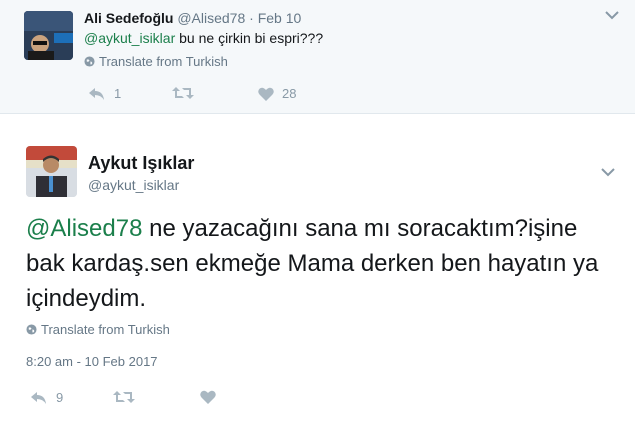 Image resolution: width=635 pixels, height=422 pixels. What do you see at coordinates (129, 38) in the screenshot?
I see `mention-link: @aykut_isiklar` at bounding box center [129, 38].